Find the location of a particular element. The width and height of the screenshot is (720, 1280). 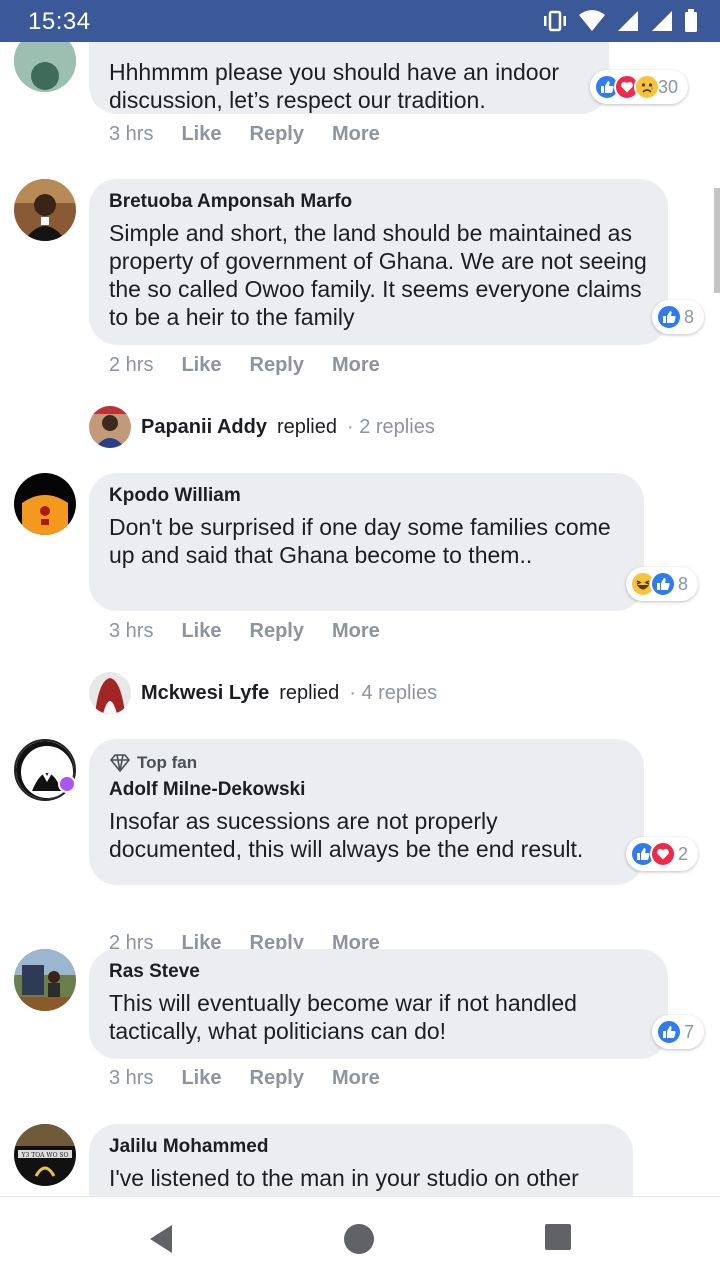

recents-icon is located at coordinates (558, 1237).